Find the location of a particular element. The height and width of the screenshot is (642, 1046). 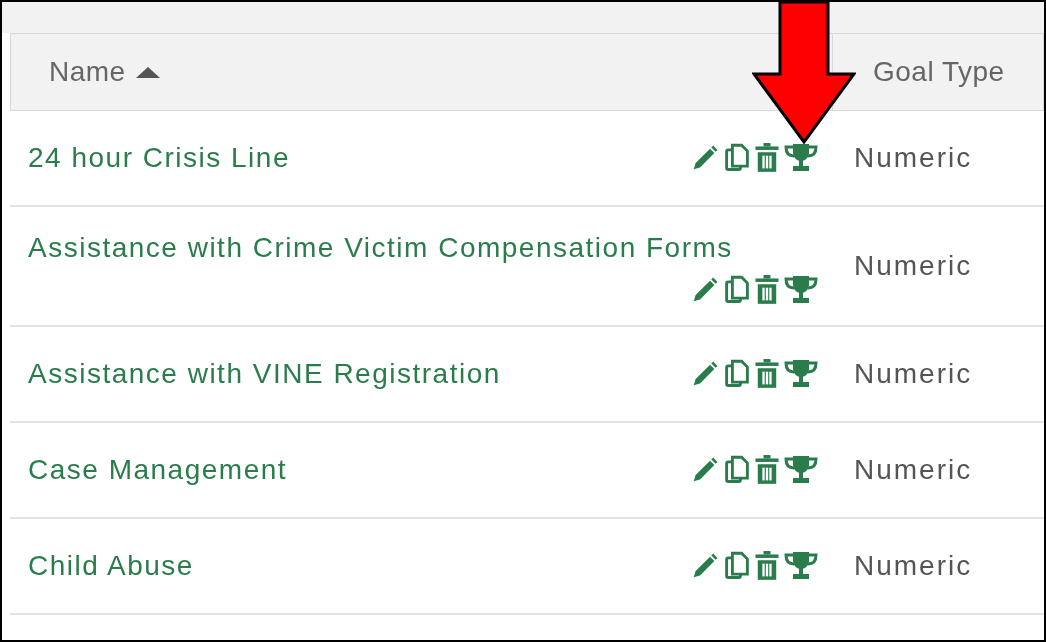

item-name-link: Assistance with Crime Victim Compensation Forms is located at coordinates (380, 248).